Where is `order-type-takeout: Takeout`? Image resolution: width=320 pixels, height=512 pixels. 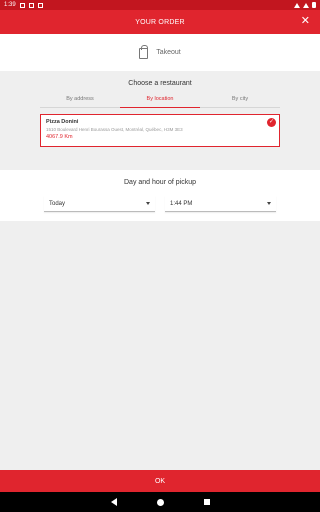 order-type-takeout: Takeout is located at coordinates (160, 52).